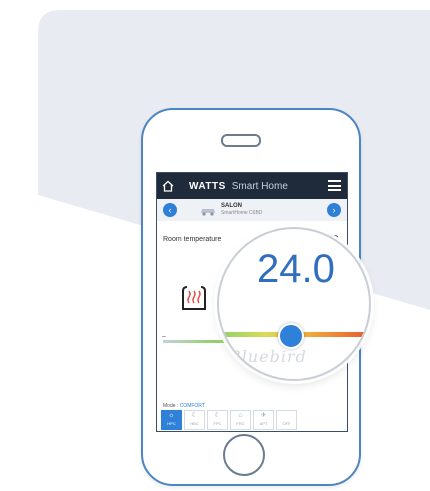 The image size is (430, 491). What do you see at coordinates (252, 420) in the screenshot?
I see `mode-selector: ☼ HPC ☾ HBC ☾ FPC ⌂ FRC ✈ APT OFF` at bounding box center [252, 420].